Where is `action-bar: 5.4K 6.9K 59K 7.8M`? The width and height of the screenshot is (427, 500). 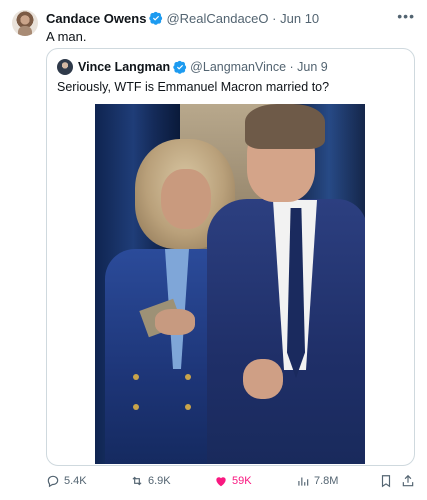
action-bar: 5.4K 6.9K 59K 7.8M is located at coordinates (230, 483).